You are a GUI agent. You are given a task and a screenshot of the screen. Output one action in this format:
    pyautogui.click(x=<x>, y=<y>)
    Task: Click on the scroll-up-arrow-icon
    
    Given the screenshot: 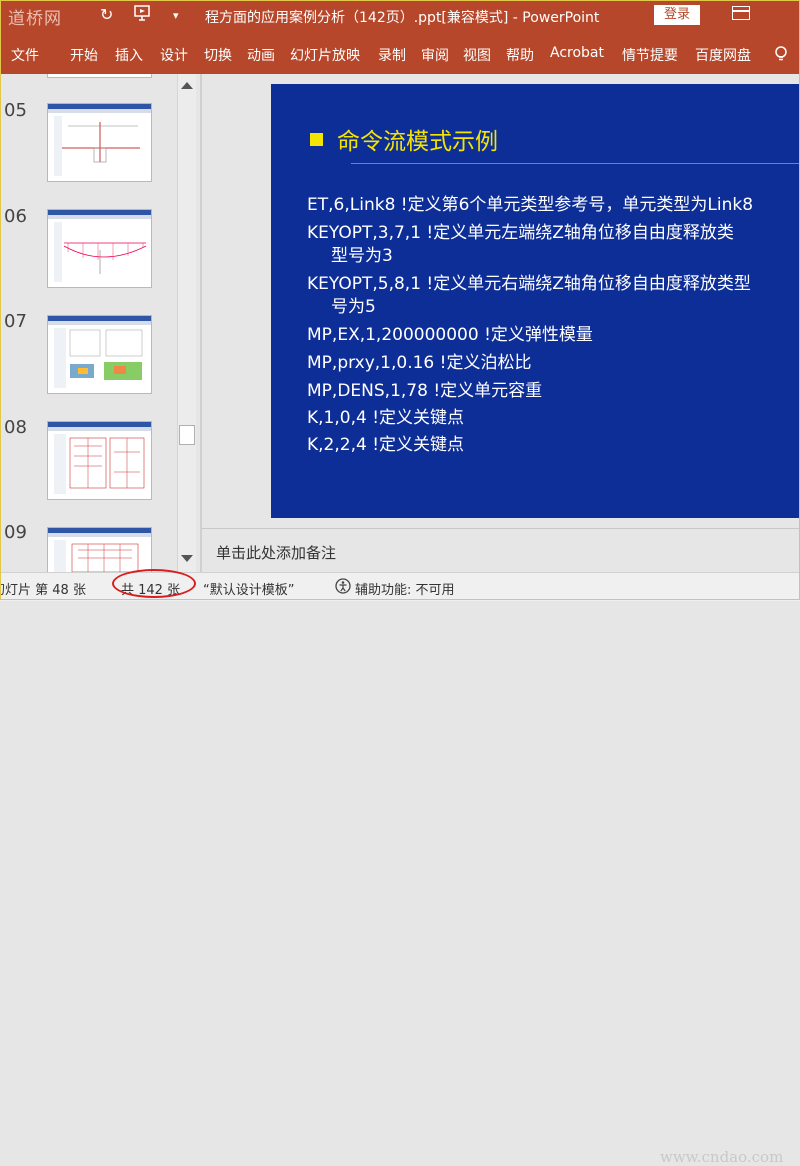 What is the action you would take?
    pyautogui.click(x=187, y=85)
    